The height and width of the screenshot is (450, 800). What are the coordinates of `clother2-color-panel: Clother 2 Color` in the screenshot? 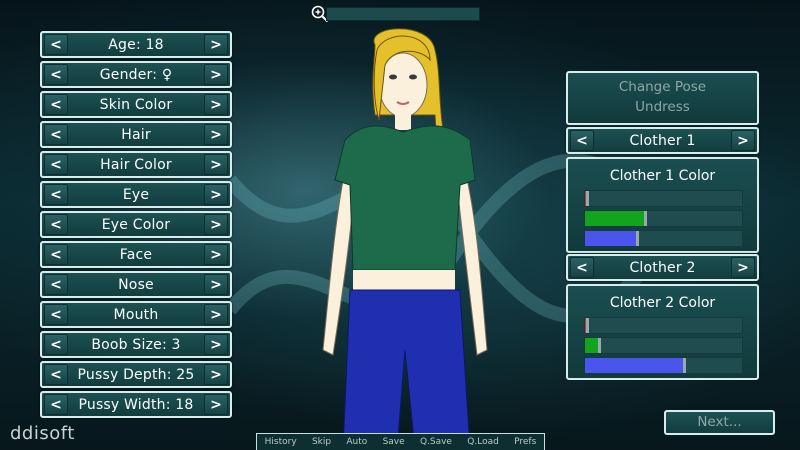 It's located at (662, 332).